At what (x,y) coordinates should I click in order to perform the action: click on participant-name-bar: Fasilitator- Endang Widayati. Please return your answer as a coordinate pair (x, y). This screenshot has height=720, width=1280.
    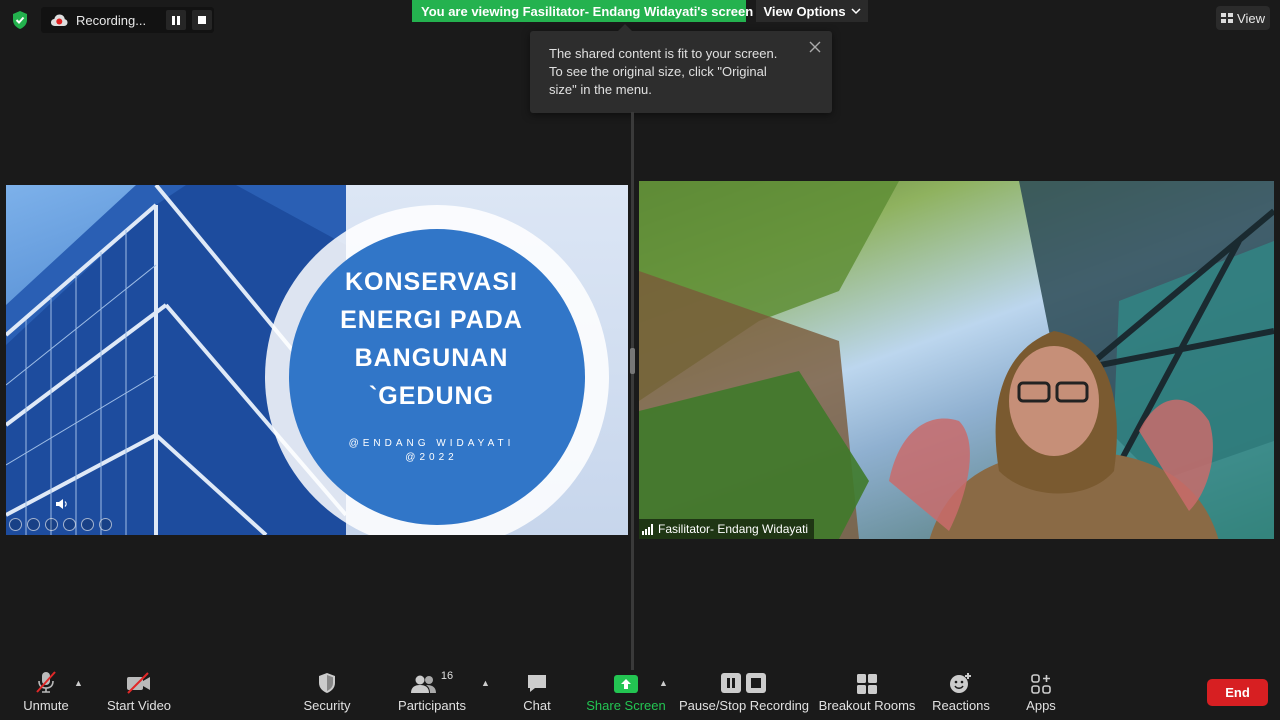
    Looking at the image, I should click on (727, 529).